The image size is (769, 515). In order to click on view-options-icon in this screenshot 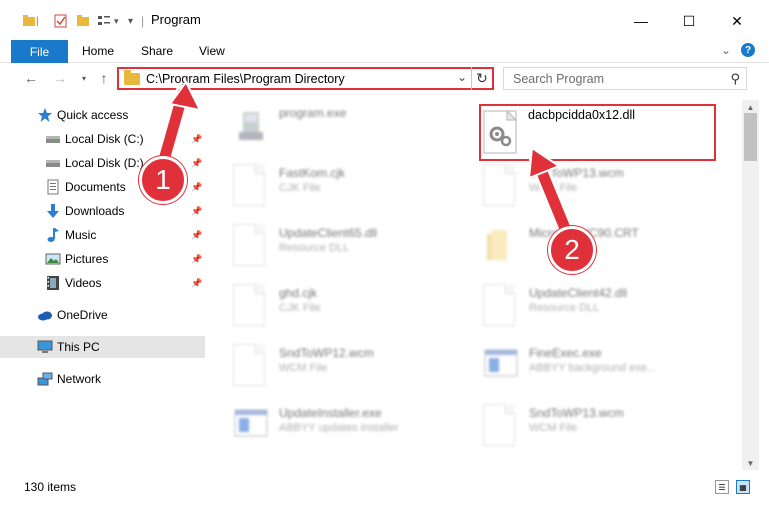, I will do `click(104, 21)`.